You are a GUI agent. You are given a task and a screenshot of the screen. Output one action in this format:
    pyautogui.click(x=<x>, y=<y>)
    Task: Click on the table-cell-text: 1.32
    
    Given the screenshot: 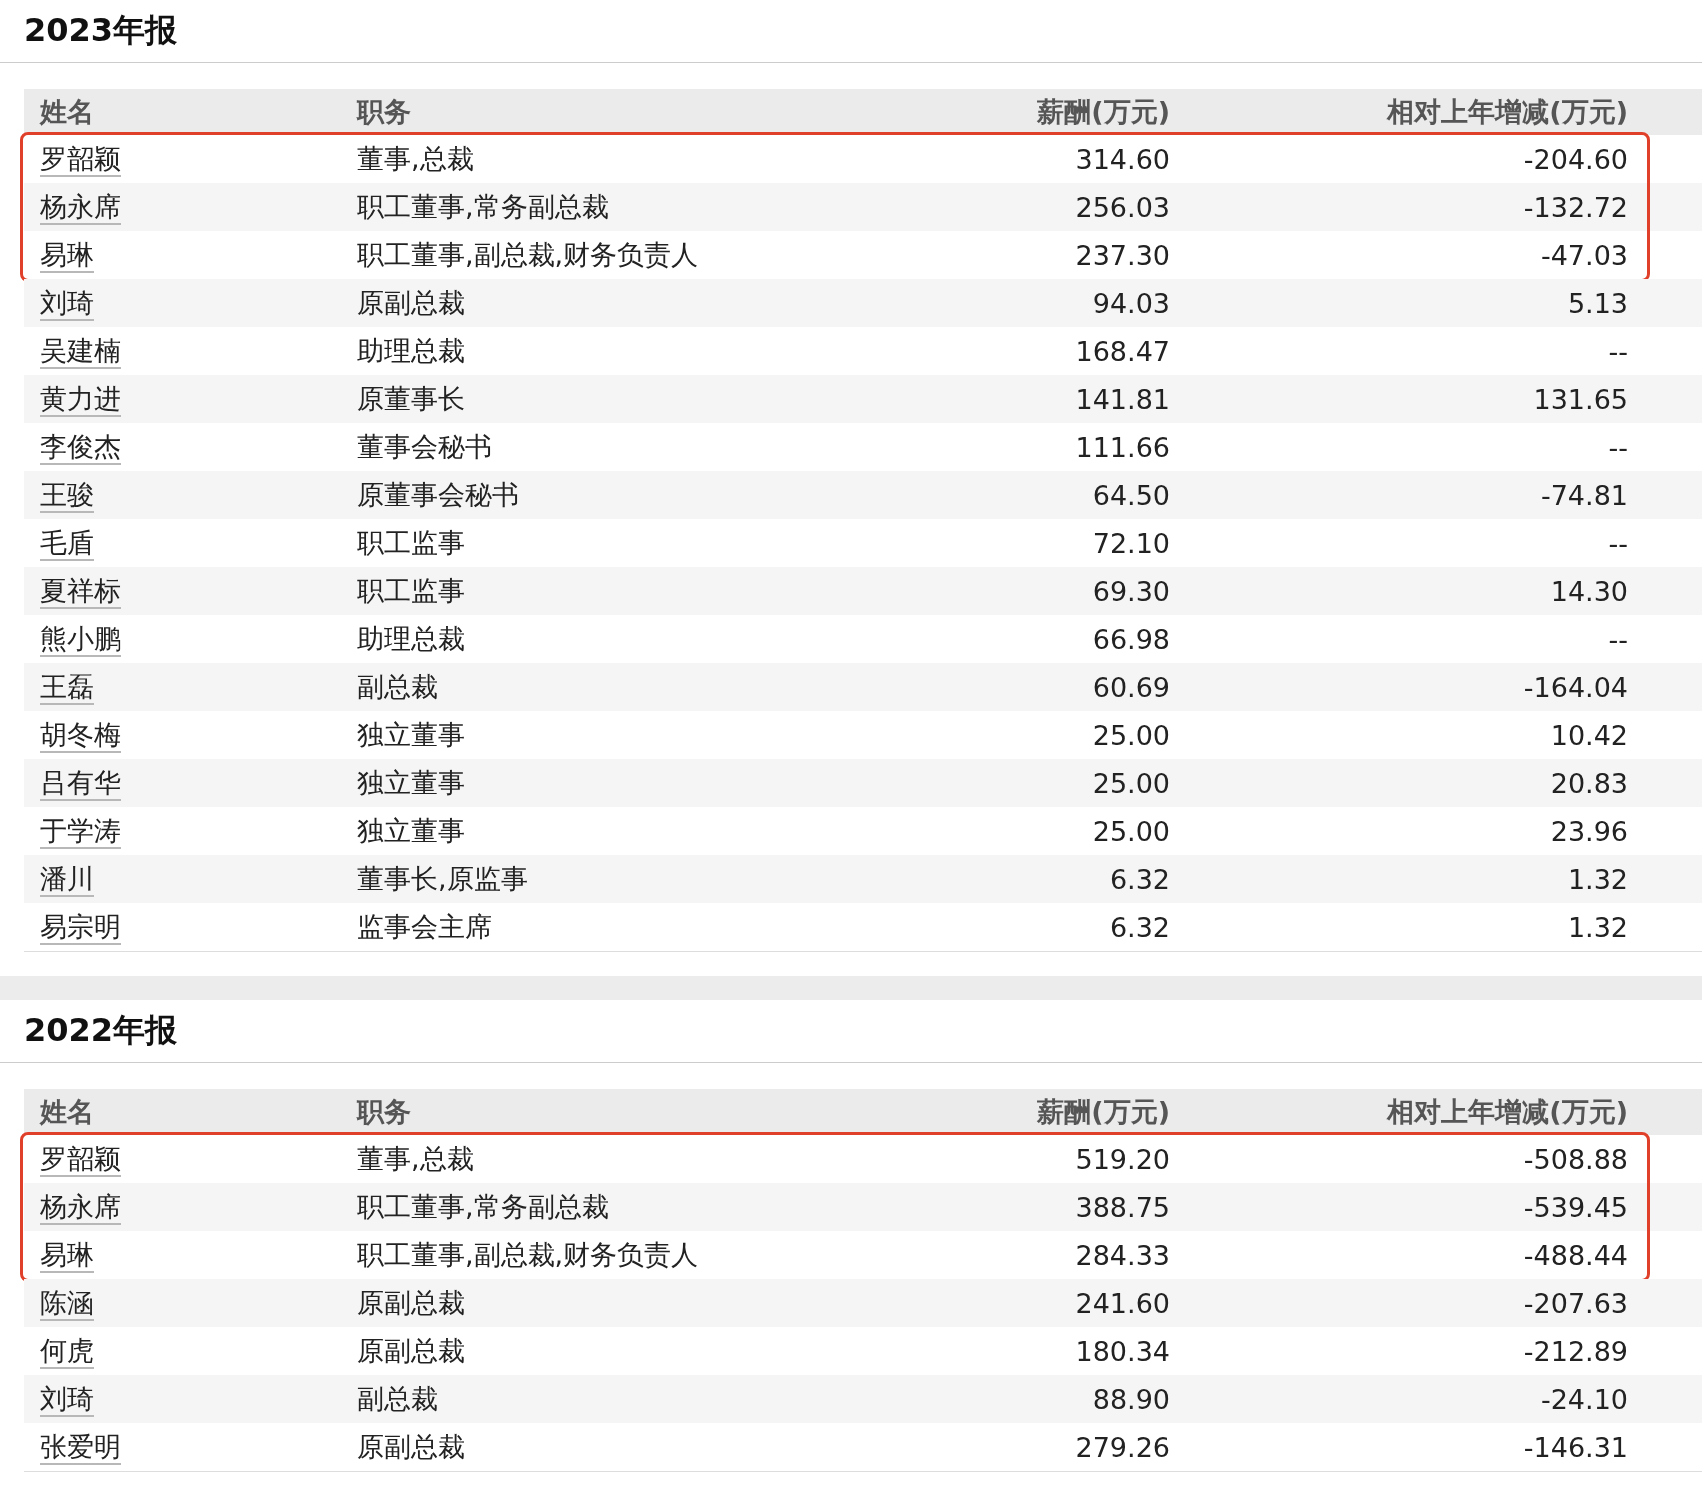 What is the action you would take?
    pyautogui.click(x=1597, y=927)
    